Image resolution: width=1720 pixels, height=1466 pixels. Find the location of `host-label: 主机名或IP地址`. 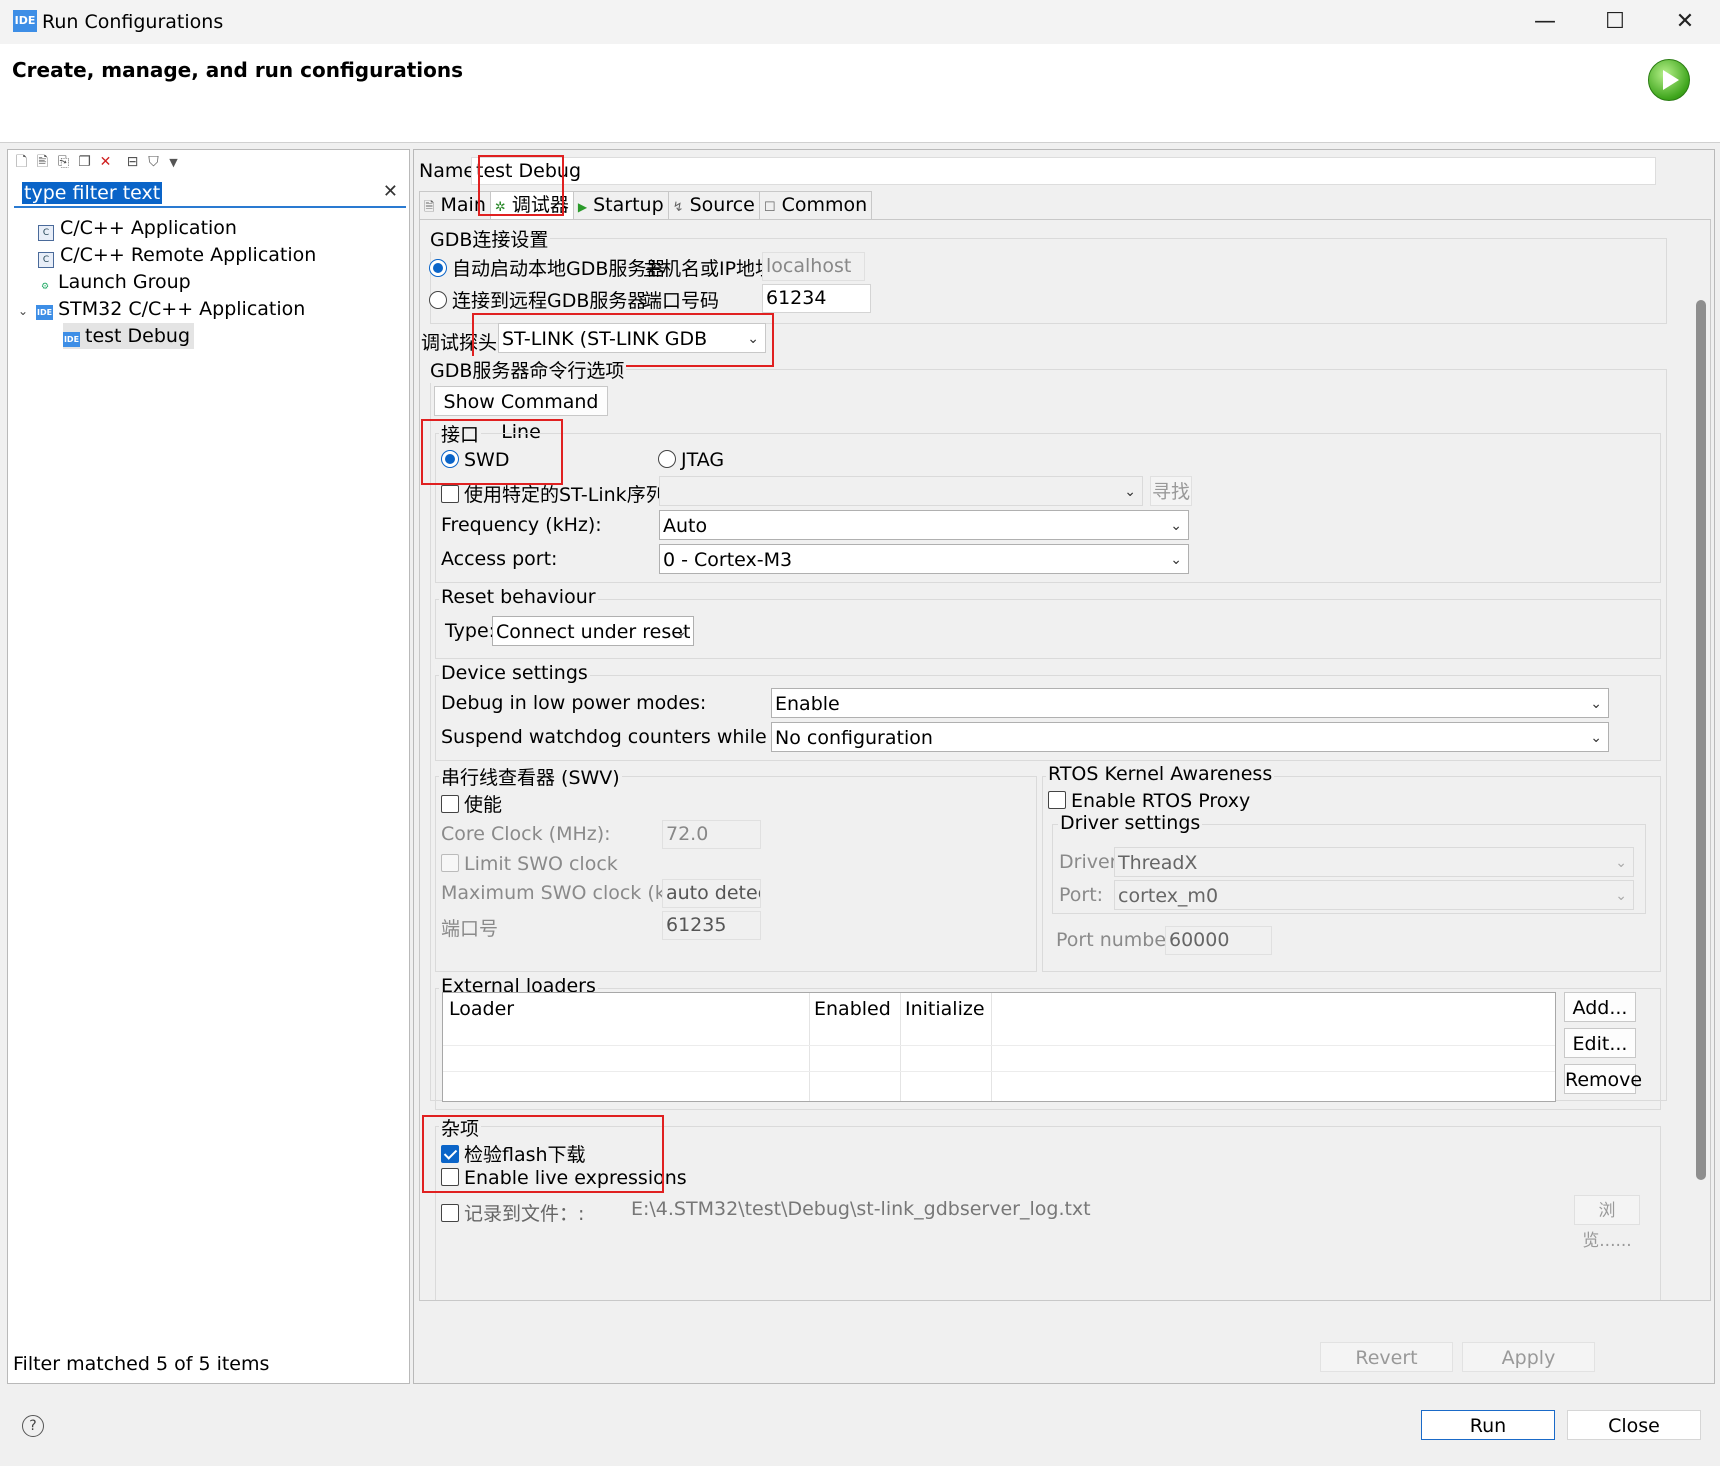

host-label: 主机名或IP地址 is located at coordinates (709, 269).